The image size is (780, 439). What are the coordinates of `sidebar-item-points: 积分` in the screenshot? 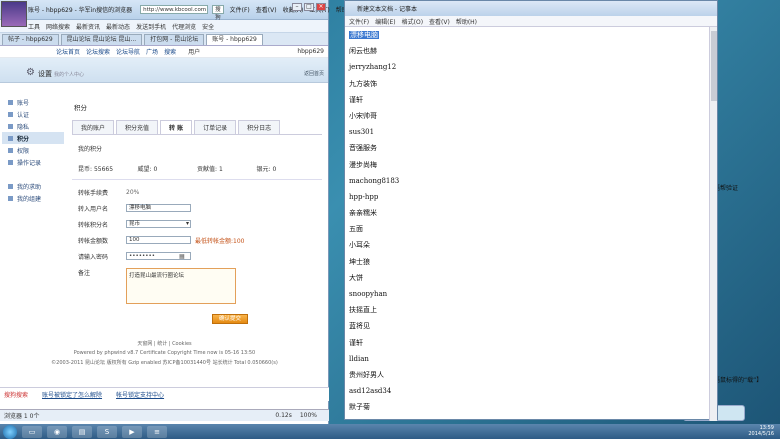 It's located at (33, 138).